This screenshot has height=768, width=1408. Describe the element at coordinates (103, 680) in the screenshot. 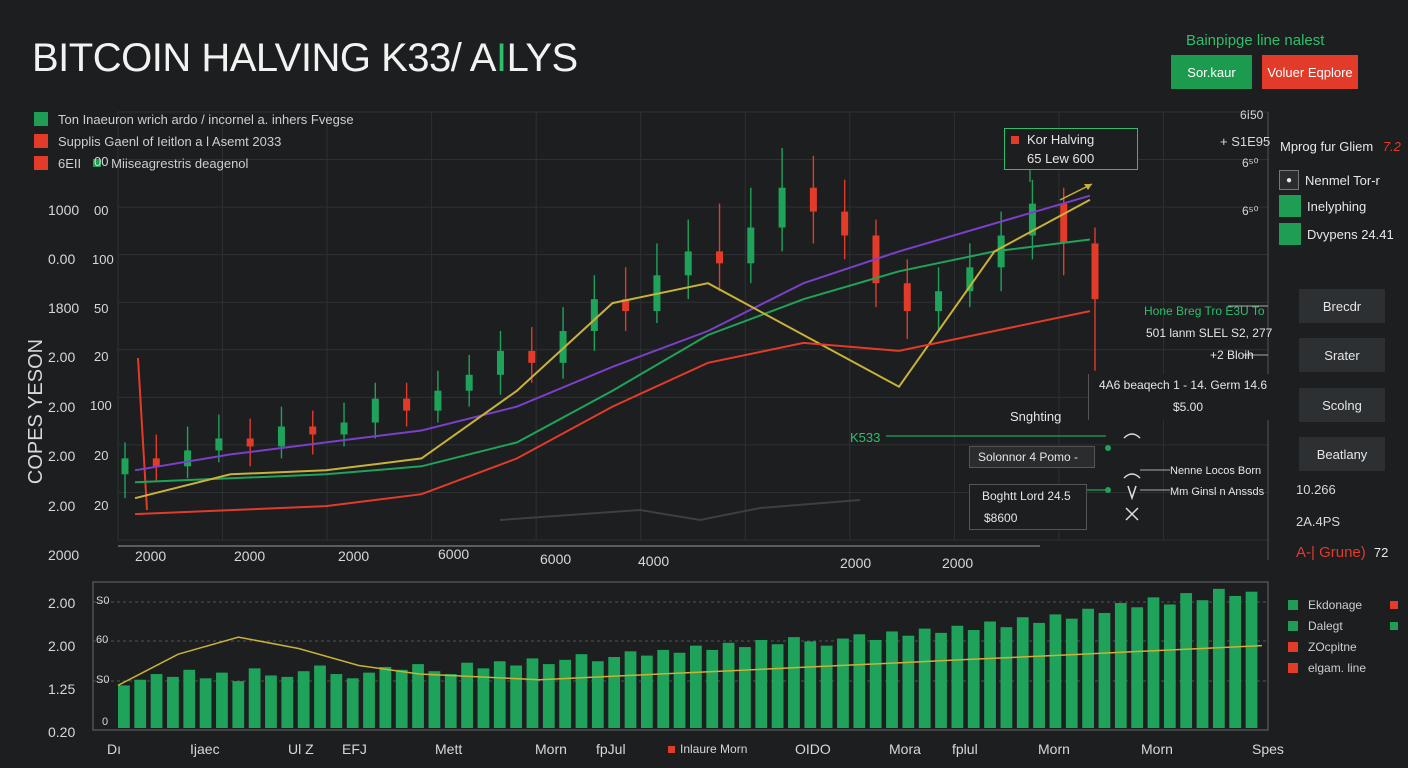

I see `vol-y-tick-inner: S0` at that location.